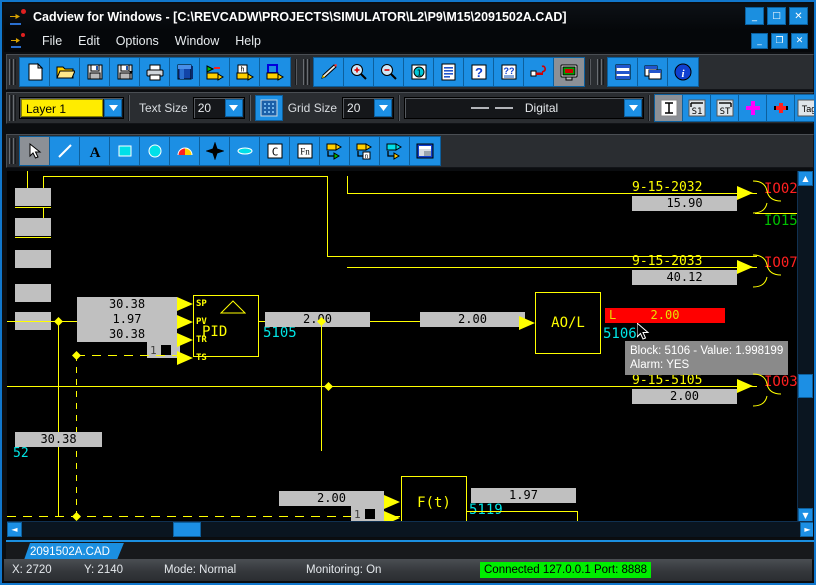 The height and width of the screenshot is (585, 816). Describe the element at coordinates (65, 72) in the screenshot. I see `open-file-button` at that location.